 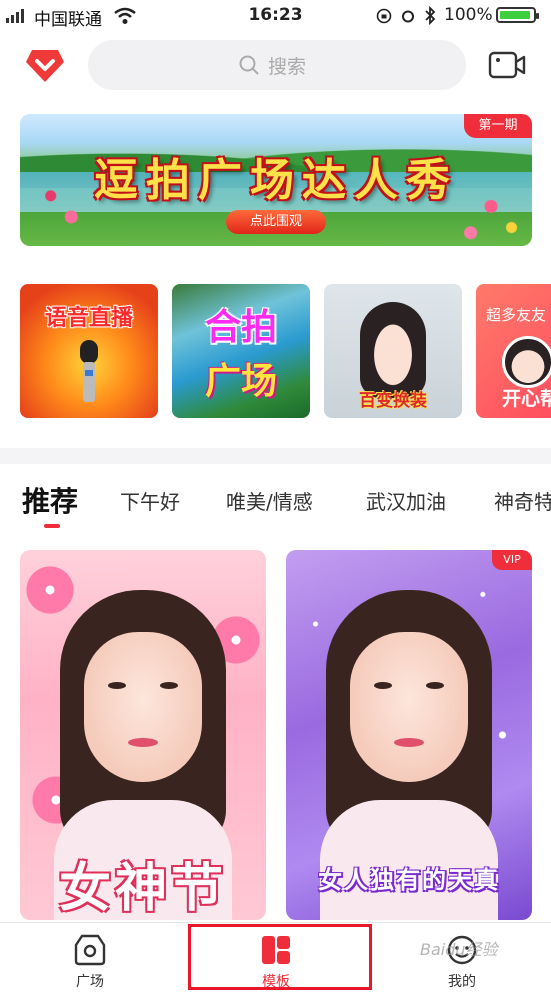 What do you see at coordinates (512, 560) in the screenshot?
I see `vip-badge: VIP` at bounding box center [512, 560].